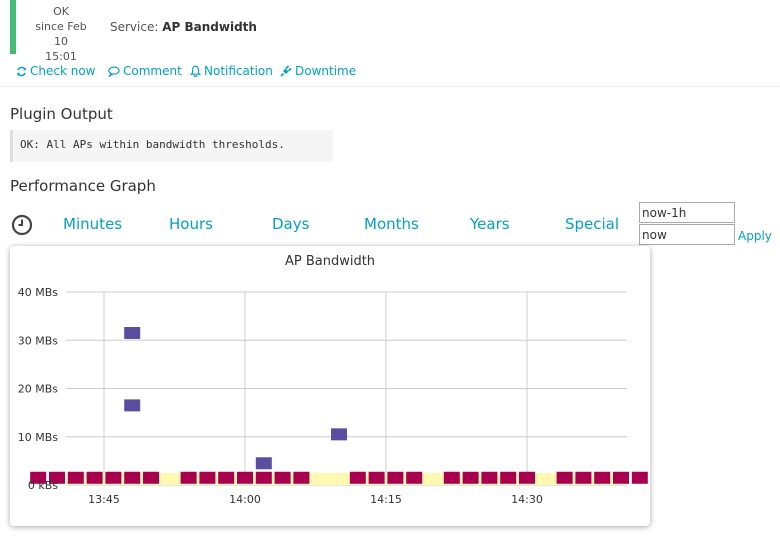  I want to click on chart-title: AP Bandwidth, so click(330, 261).